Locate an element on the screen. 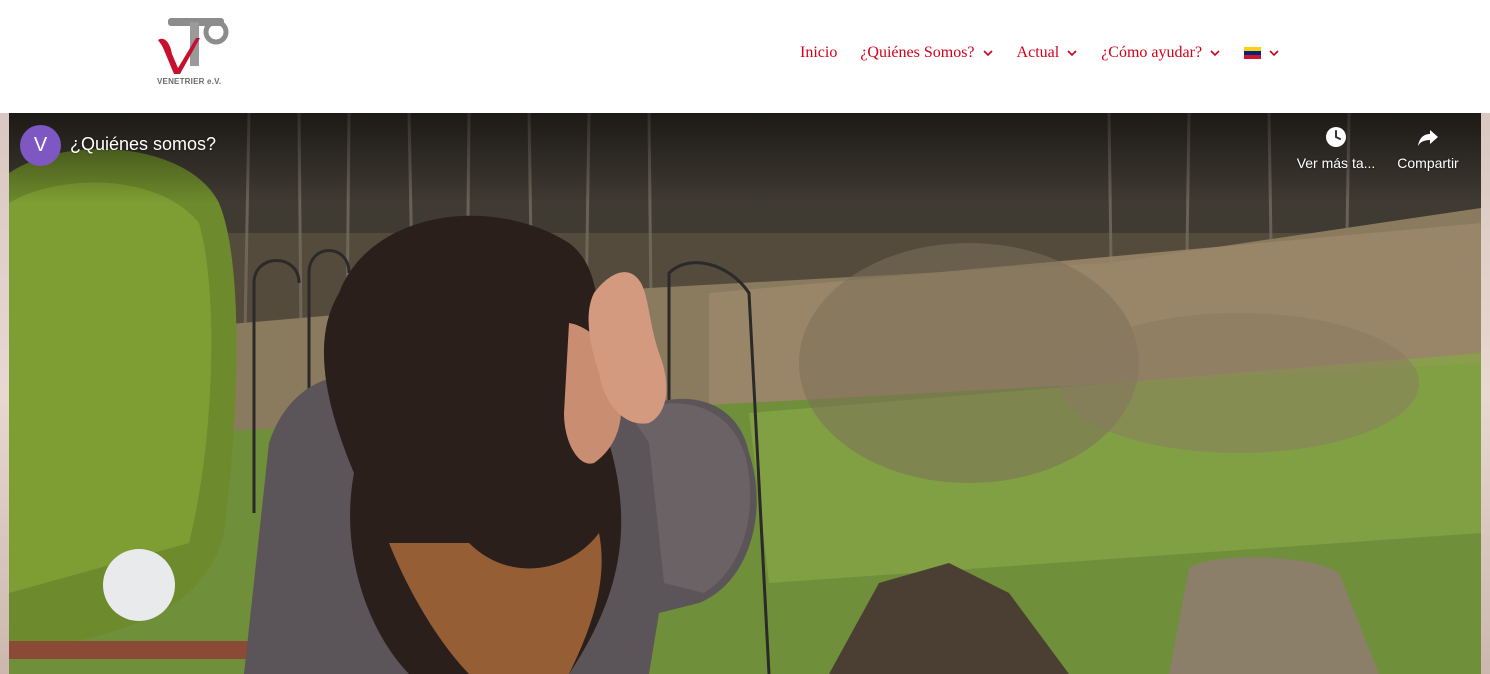 The image size is (1490, 674). video-top-overlay is located at coordinates (745, 158).